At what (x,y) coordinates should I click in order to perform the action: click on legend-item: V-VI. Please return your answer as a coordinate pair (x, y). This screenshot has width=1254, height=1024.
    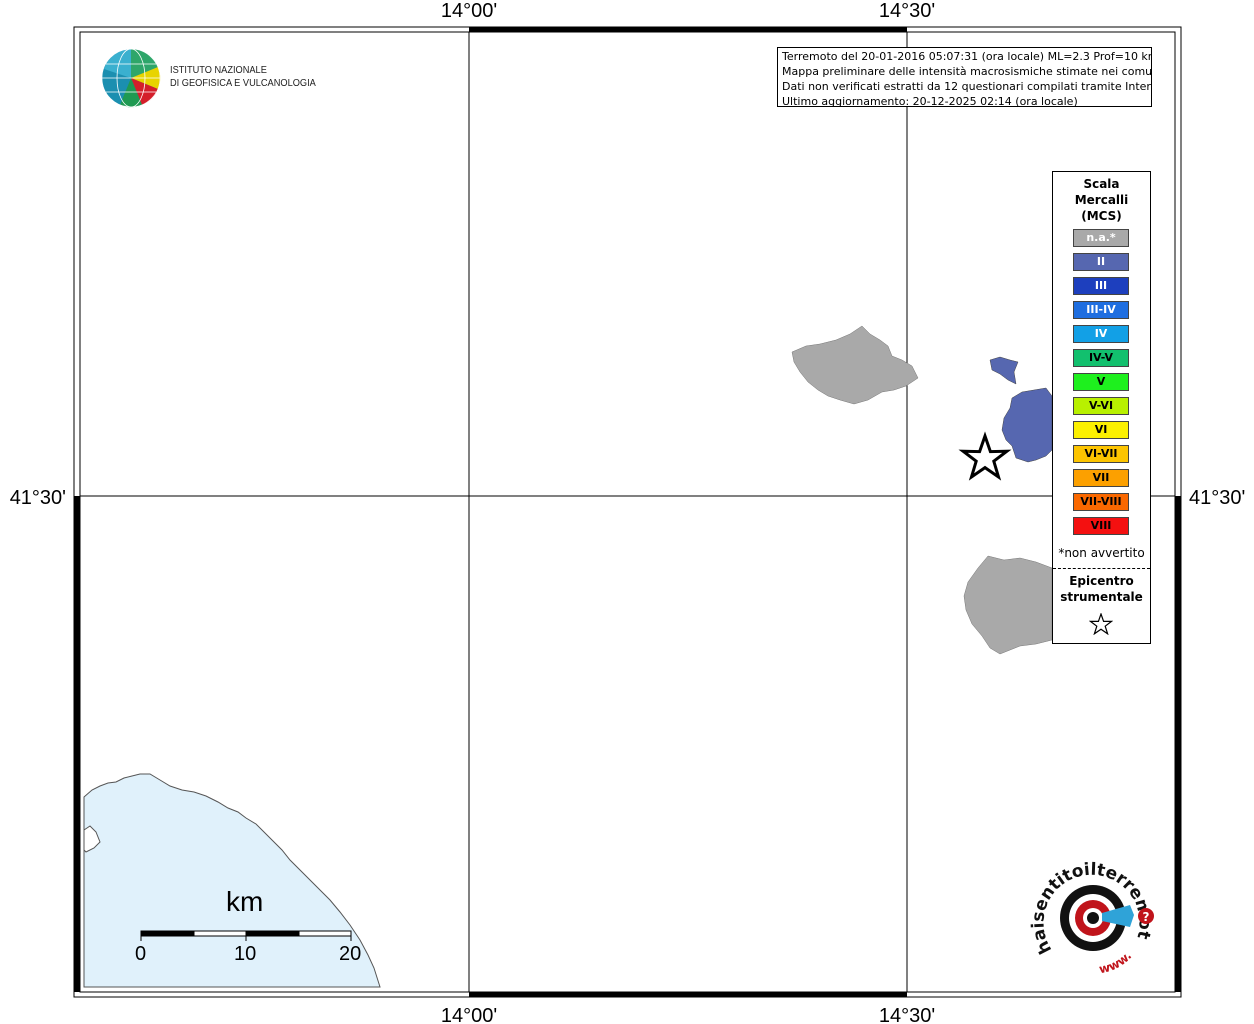
    Looking at the image, I should click on (1101, 406).